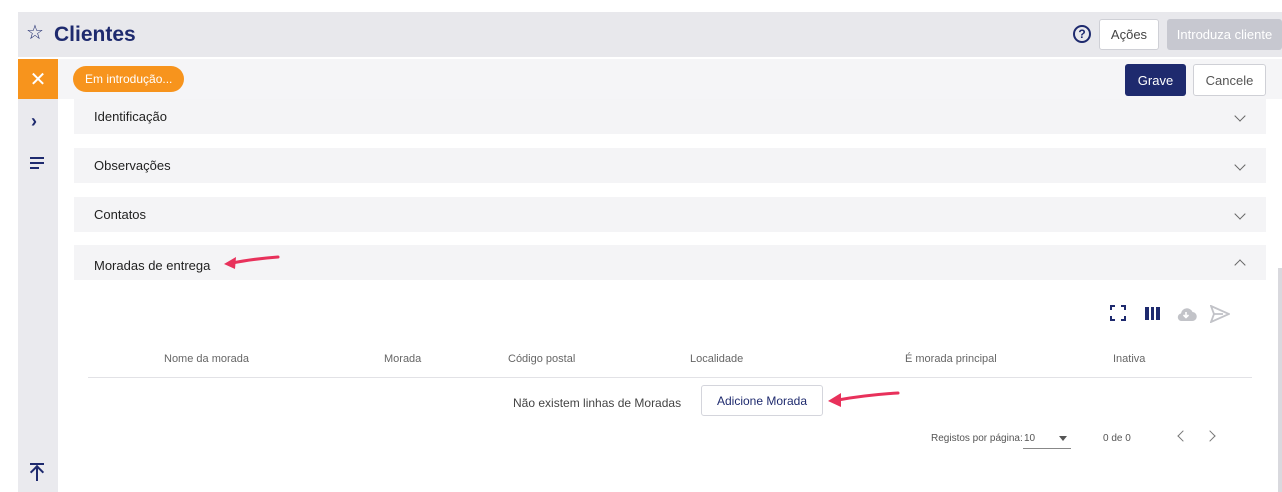 The image size is (1282, 492). I want to click on column-header: Código postal, so click(541, 359).